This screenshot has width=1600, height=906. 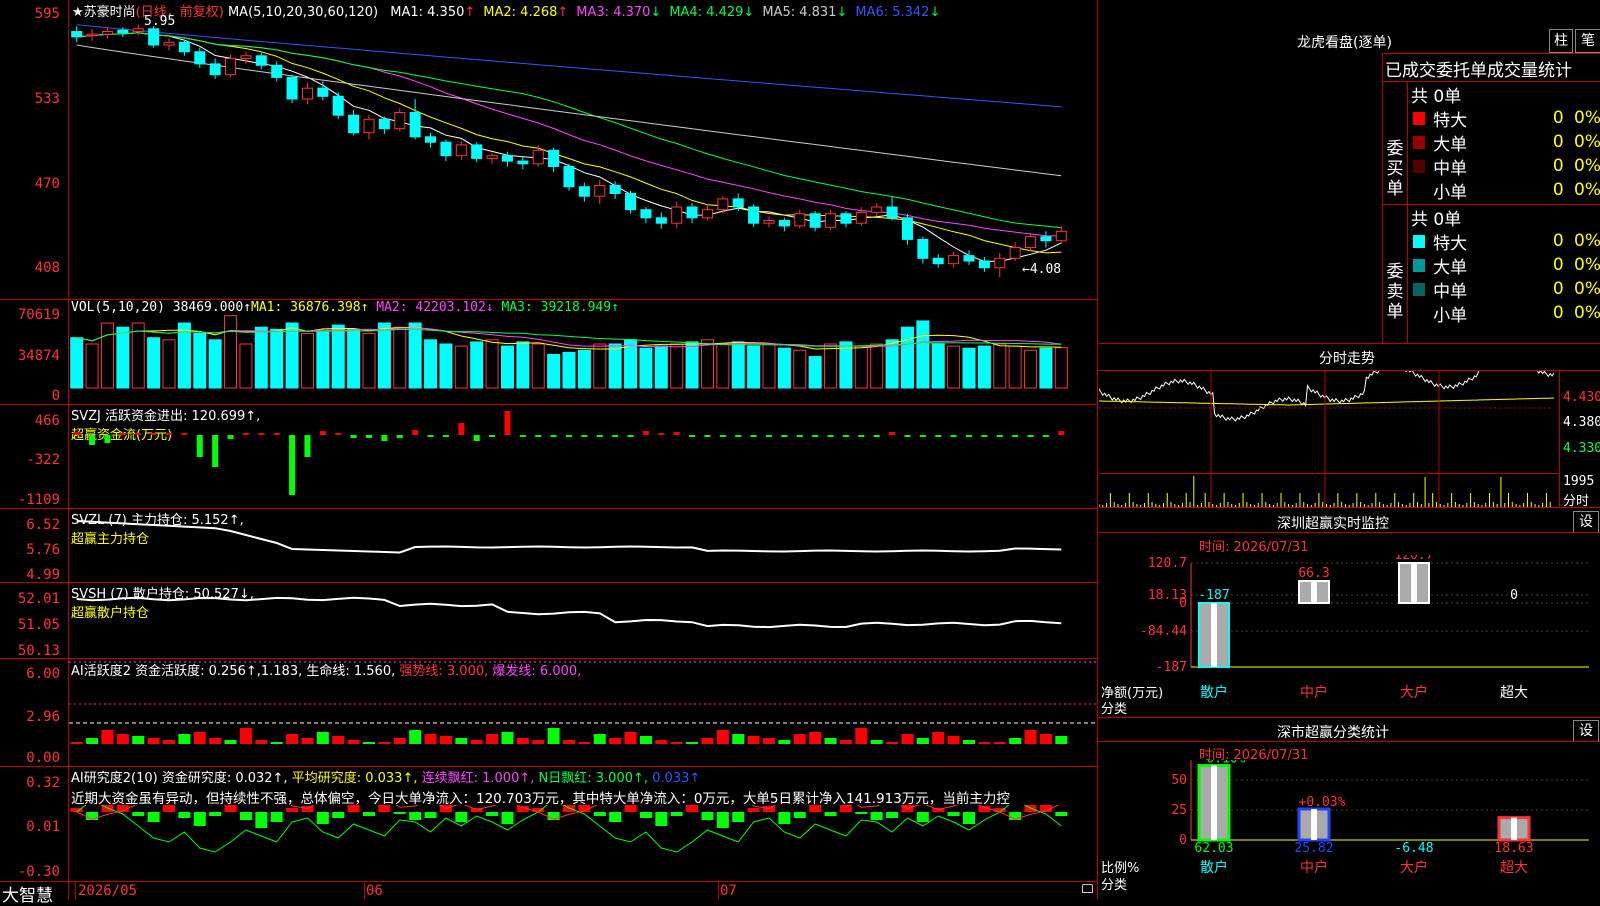 What do you see at coordinates (374, 891) in the screenshot?
I see `date-tick: 06` at bounding box center [374, 891].